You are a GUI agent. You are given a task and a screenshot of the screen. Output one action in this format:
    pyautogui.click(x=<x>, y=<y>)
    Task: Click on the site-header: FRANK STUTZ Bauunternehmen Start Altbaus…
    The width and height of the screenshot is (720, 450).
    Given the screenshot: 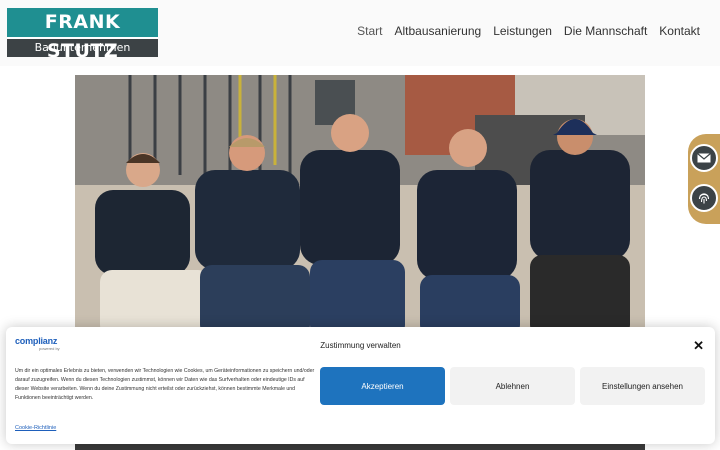 What is the action you would take?
    pyautogui.click(x=360, y=33)
    